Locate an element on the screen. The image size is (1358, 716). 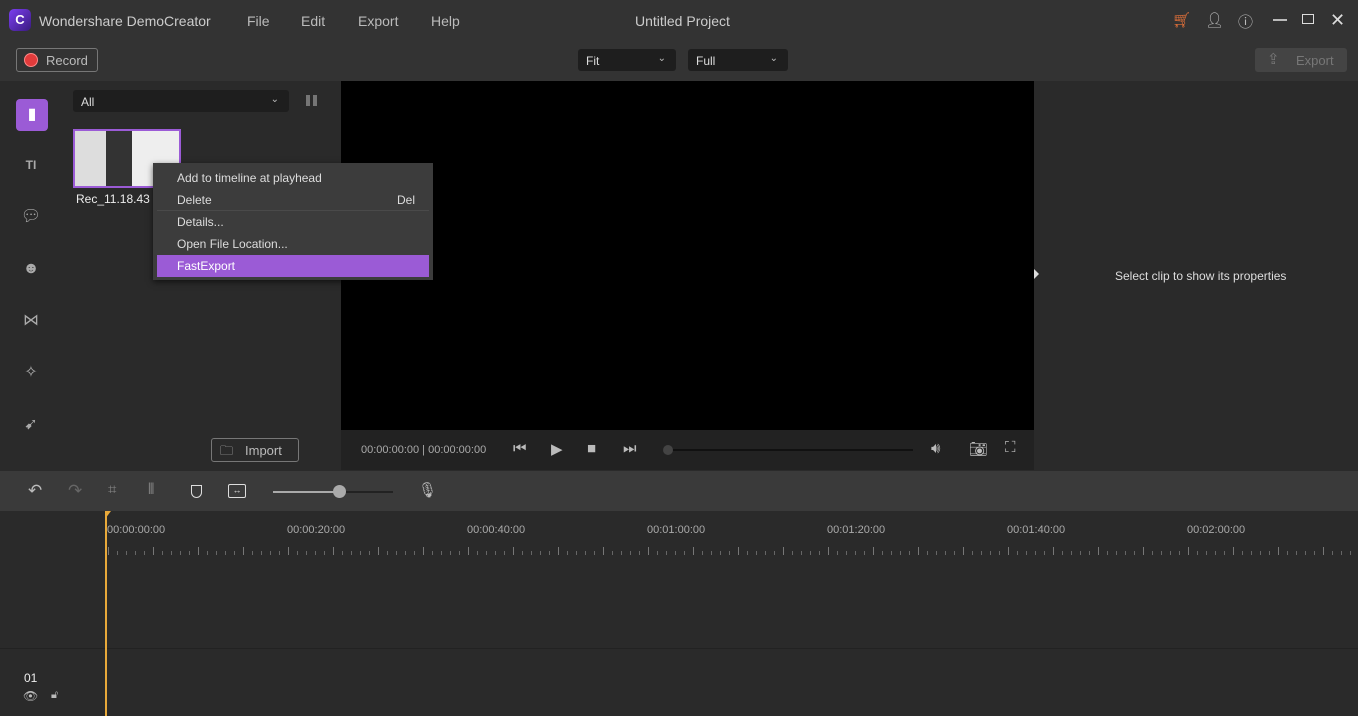
playback-handle is located at coordinates (668, 450).